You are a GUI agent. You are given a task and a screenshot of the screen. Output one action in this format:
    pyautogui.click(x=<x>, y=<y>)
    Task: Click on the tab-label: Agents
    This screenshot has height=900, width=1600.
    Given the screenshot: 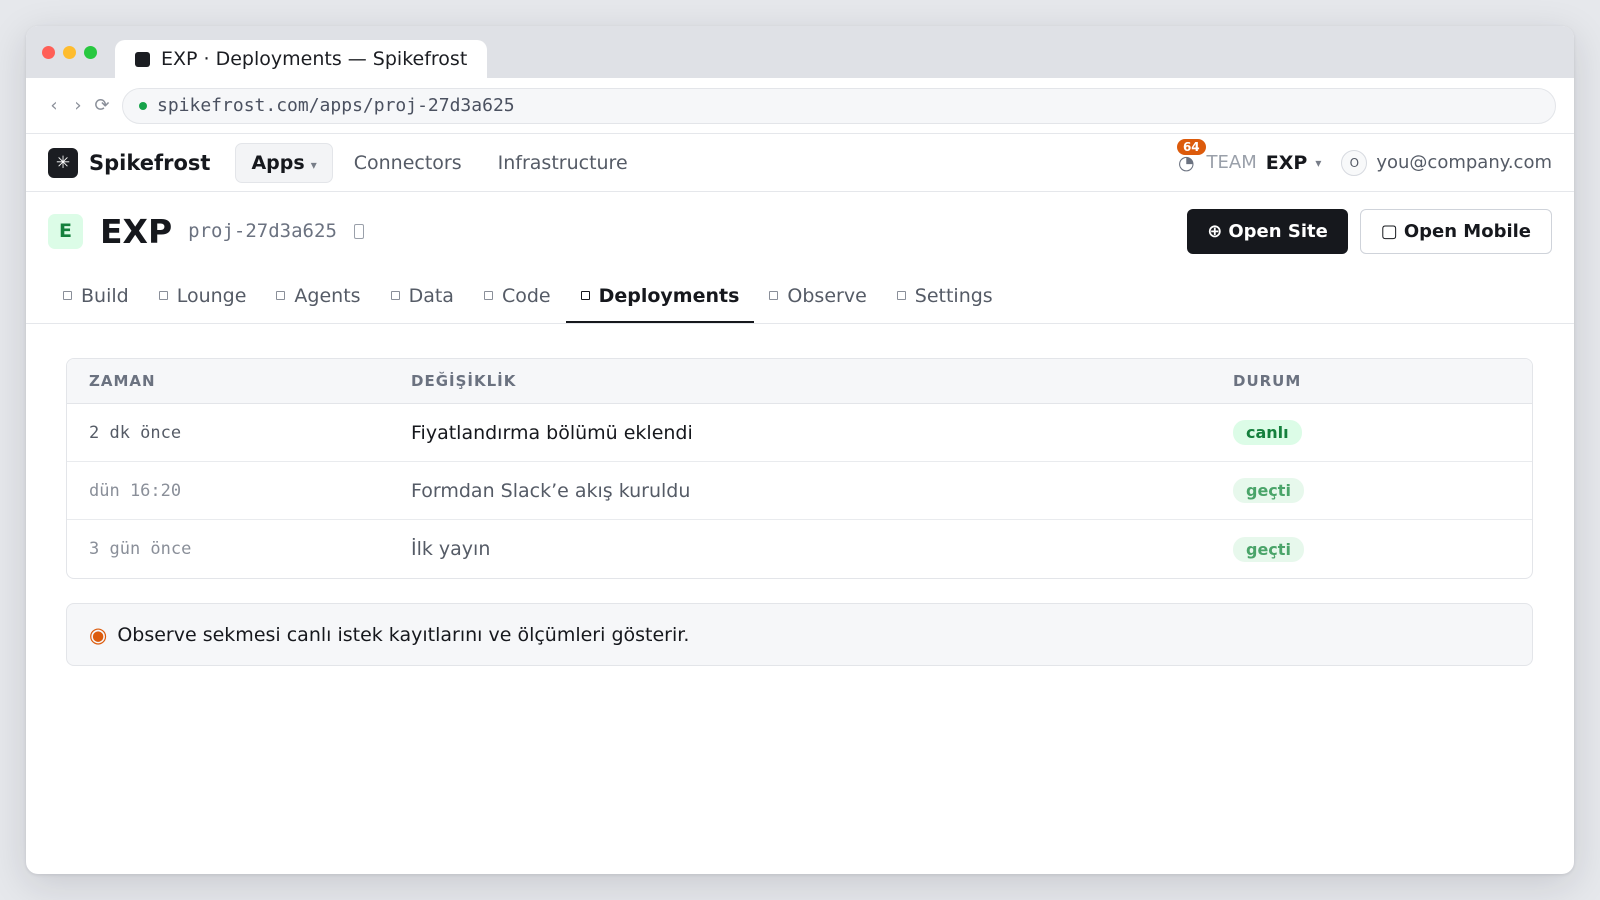 What is the action you would take?
    pyautogui.click(x=327, y=295)
    